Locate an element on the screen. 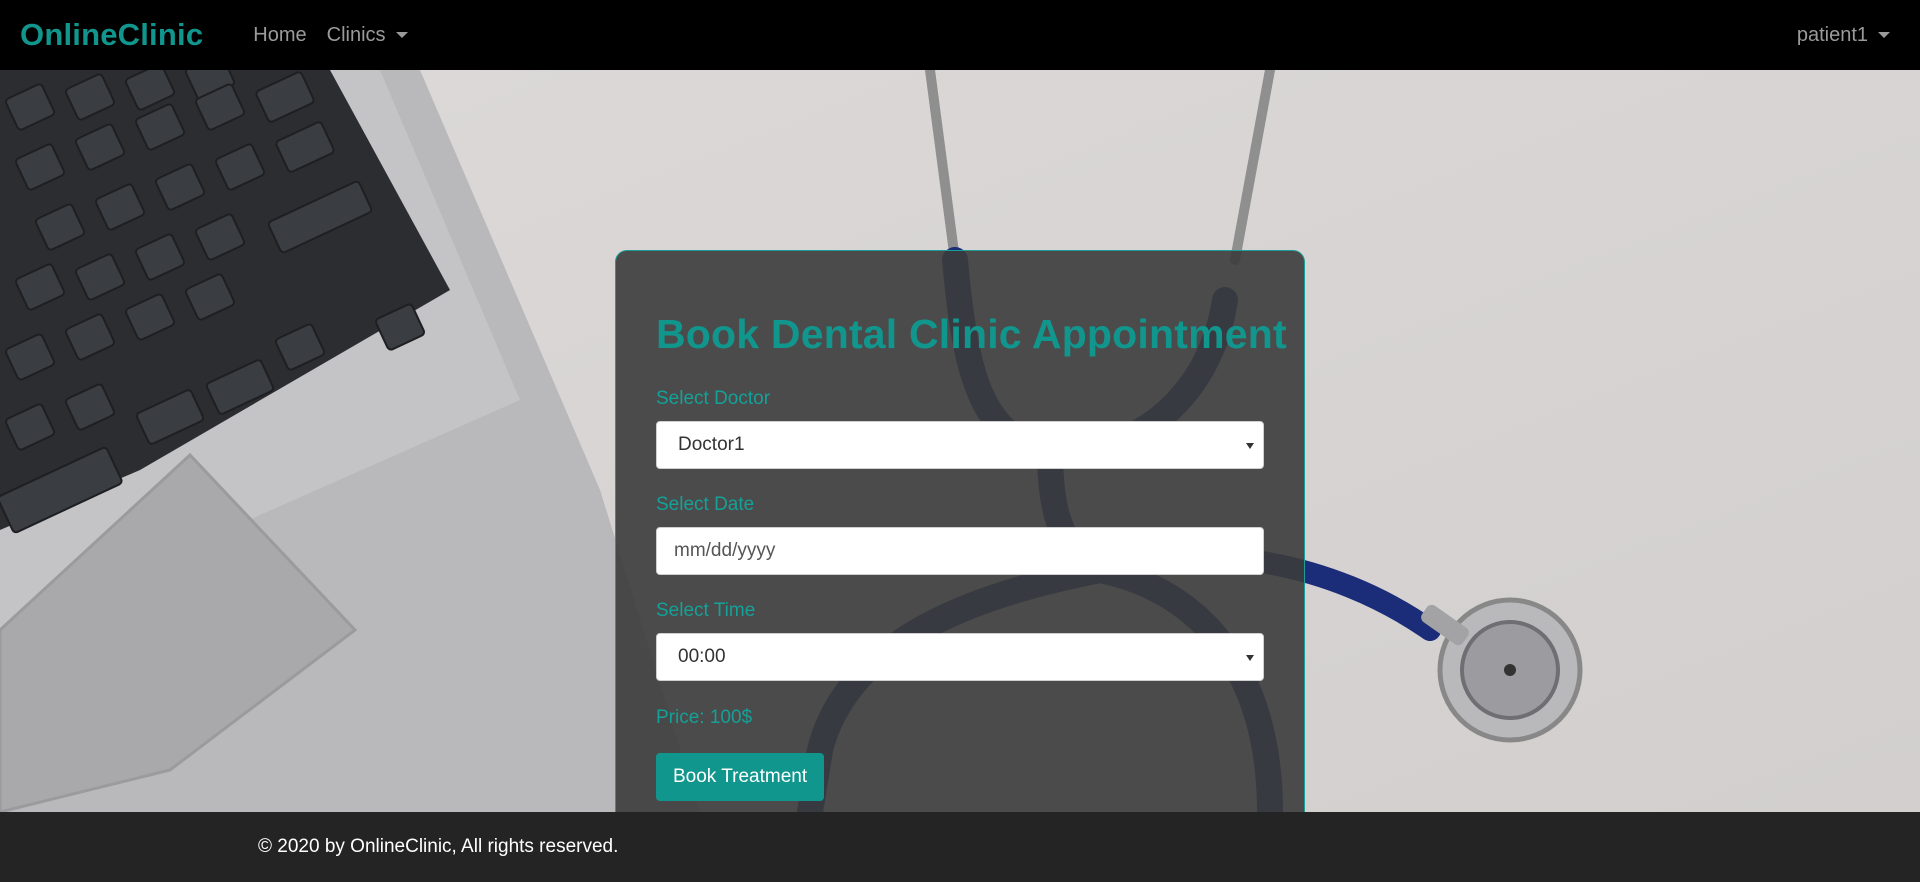 The width and height of the screenshot is (1920, 882). user-menu-dropdown: patient1 is located at coordinates (1843, 35).